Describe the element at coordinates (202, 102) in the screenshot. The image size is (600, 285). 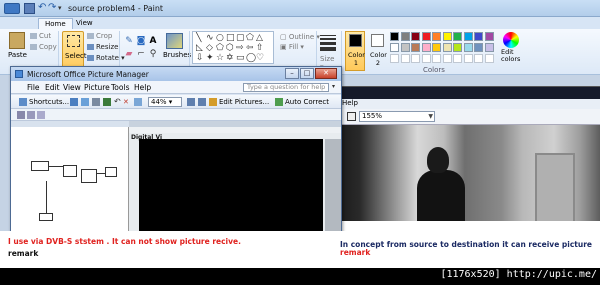
I see `zoom-out-icon` at that location.